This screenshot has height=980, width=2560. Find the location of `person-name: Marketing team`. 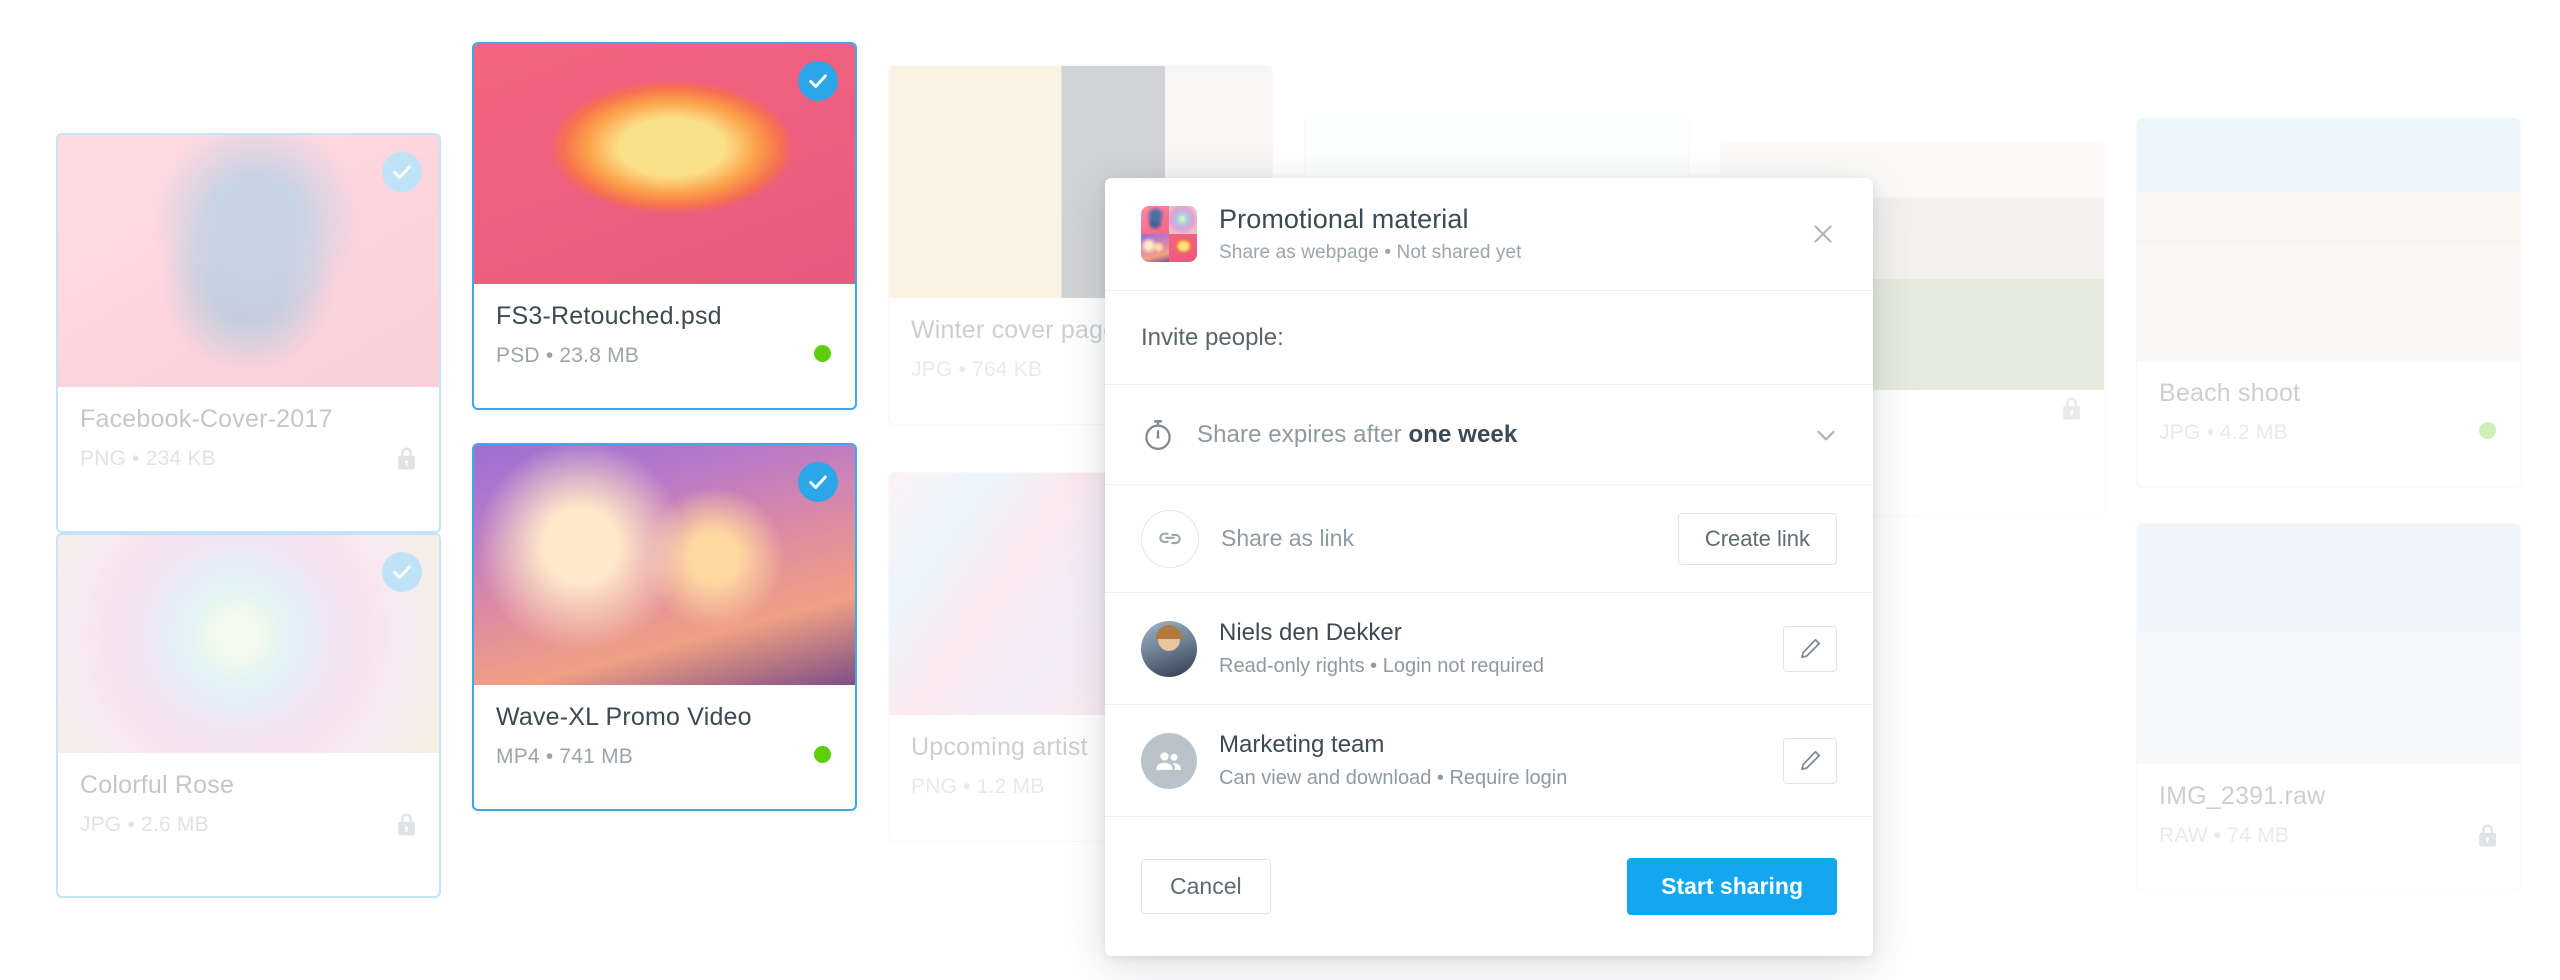

person-name: Marketing team is located at coordinates (1302, 744).